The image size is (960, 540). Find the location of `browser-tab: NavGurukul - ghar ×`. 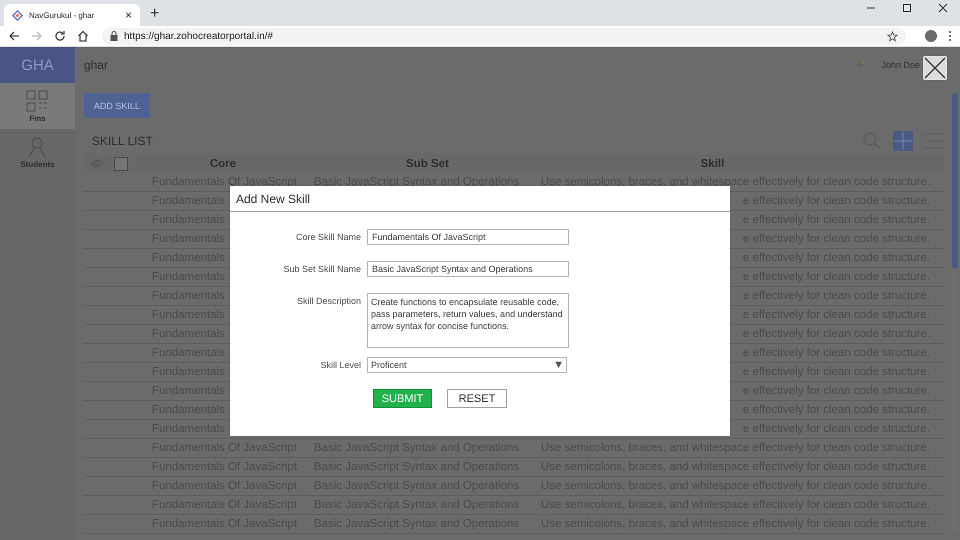

browser-tab: NavGurukul - ghar × is located at coordinates (72, 15).